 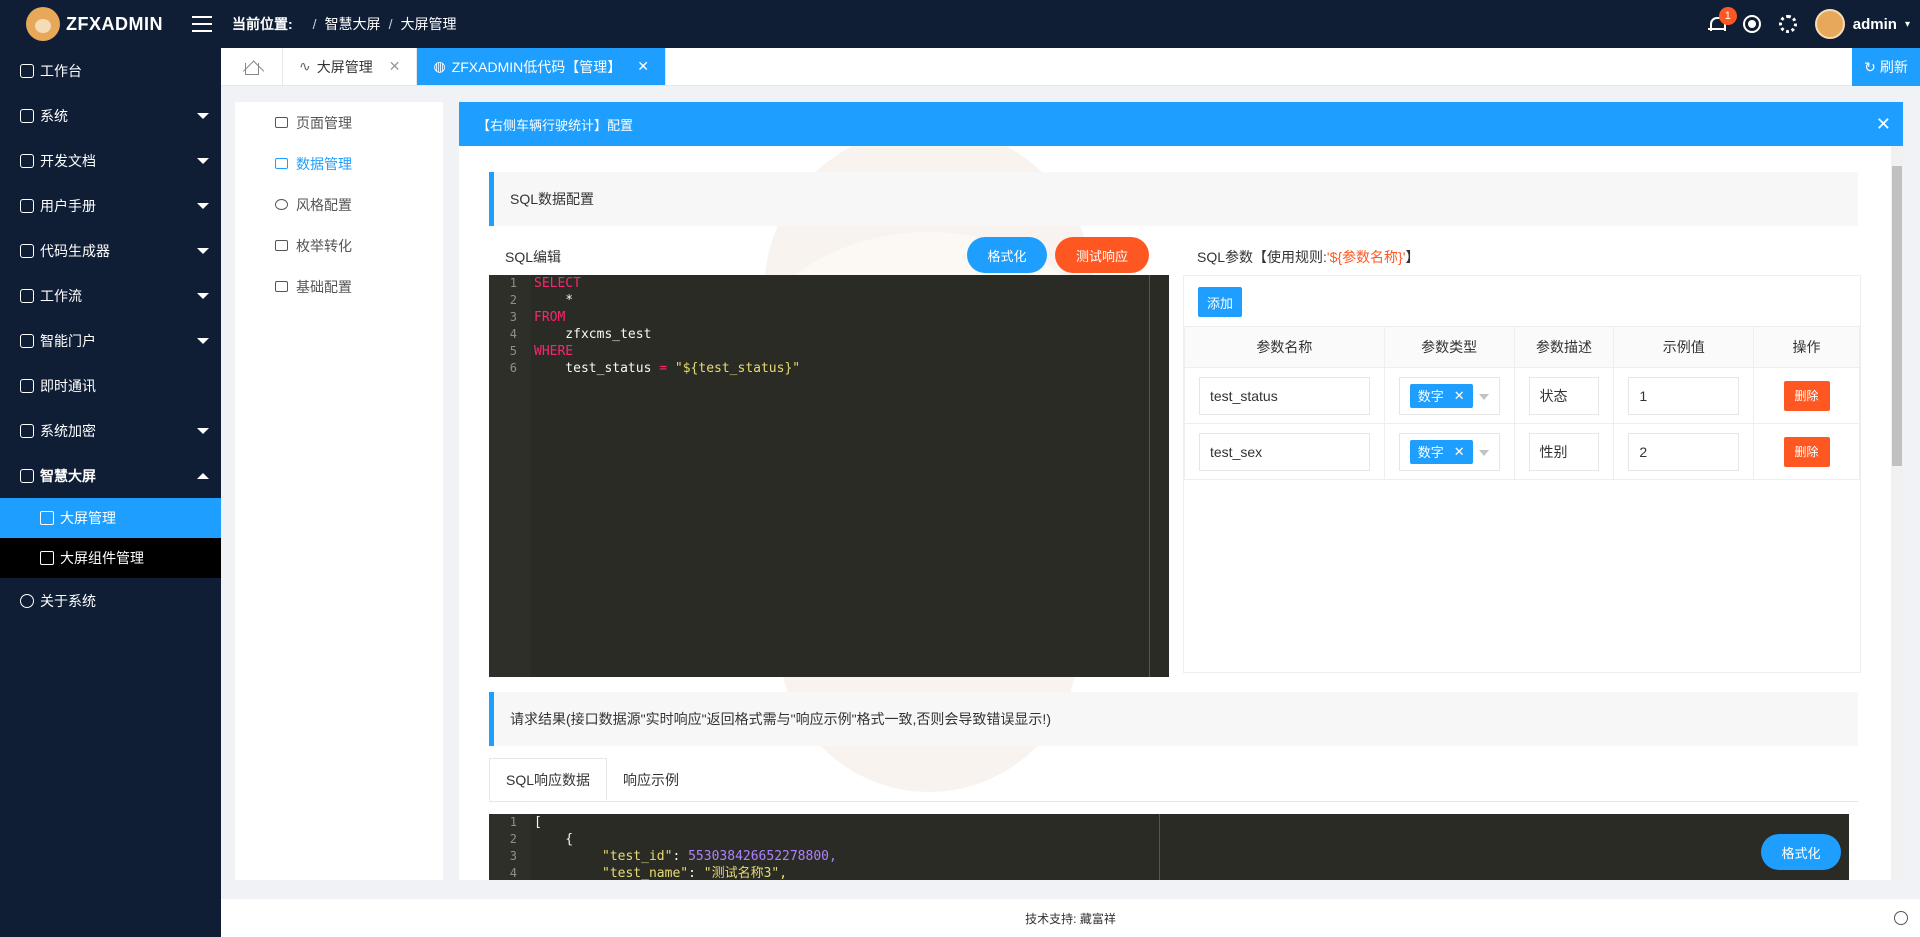 I want to click on sidebar-subitem-screen-manage: 大屏管理, so click(x=110, y=518).